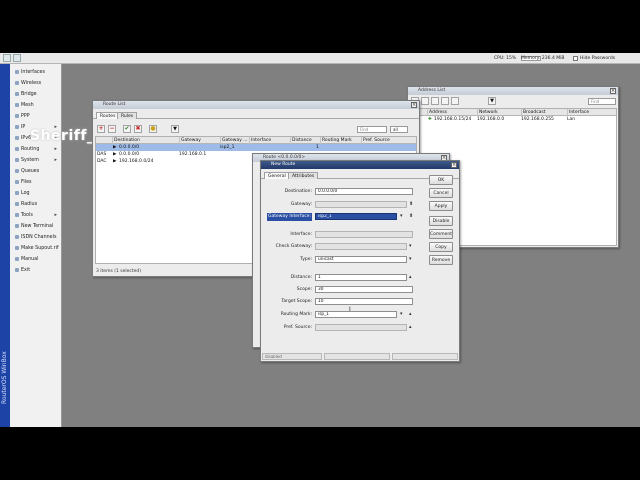 This screenshot has width=640, height=480. I want to click on updown-icon: ▴, so click(410, 314).